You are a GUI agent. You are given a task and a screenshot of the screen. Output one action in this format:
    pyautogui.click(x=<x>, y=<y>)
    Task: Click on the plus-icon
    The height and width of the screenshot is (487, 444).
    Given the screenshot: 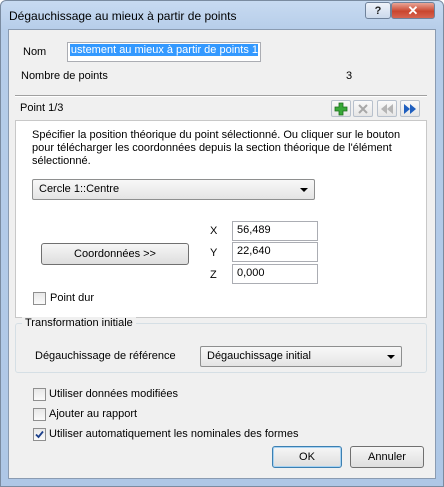 What is the action you would take?
    pyautogui.click(x=341, y=108)
    